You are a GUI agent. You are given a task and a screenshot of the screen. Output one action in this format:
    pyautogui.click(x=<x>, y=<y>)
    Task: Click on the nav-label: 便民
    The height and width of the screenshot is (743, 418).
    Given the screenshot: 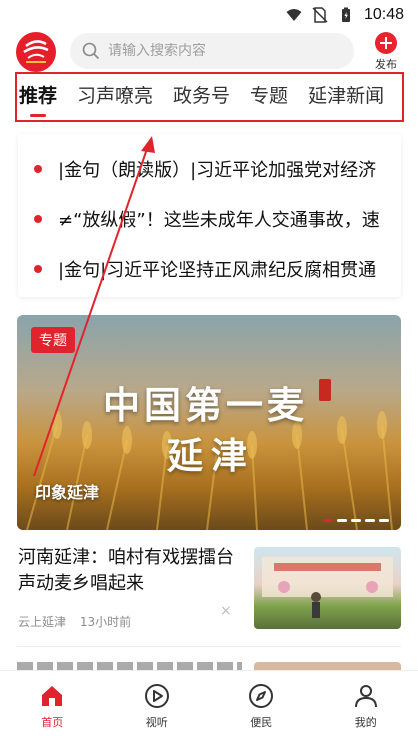 What is the action you would take?
    pyautogui.click(x=261, y=722)
    